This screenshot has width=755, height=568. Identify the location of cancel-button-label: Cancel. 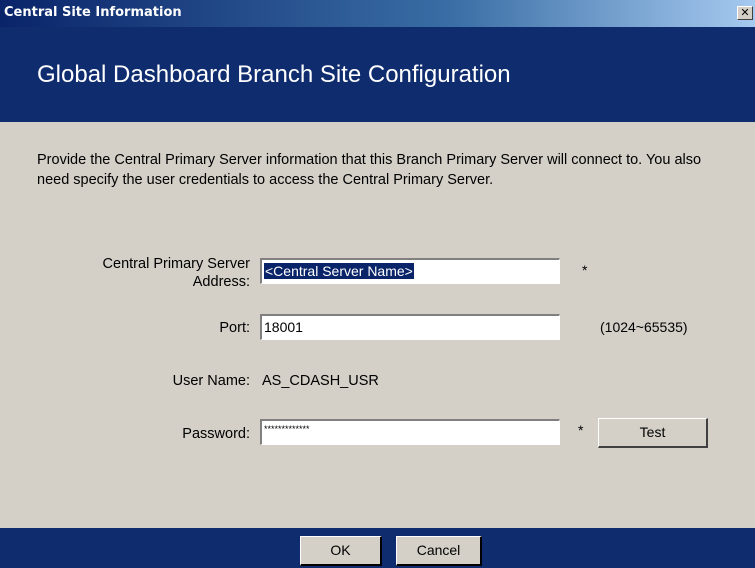
(438, 550).